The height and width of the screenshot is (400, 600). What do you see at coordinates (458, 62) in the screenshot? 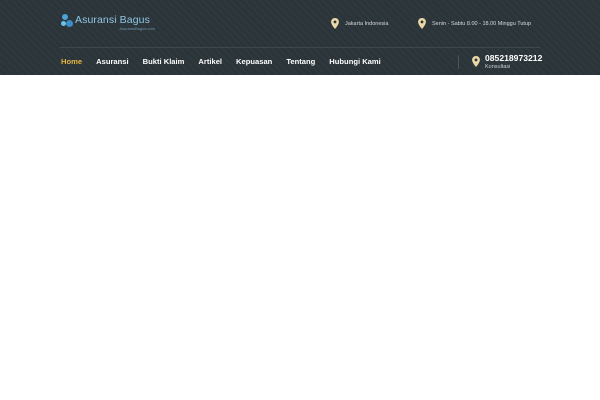
I see `nav-separator` at bounding box center [458, 62].